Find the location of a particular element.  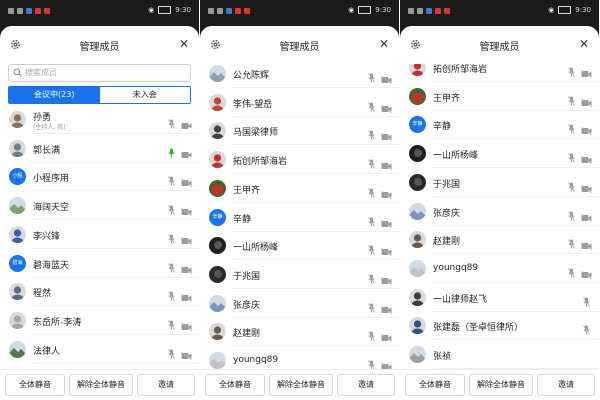

tab-in-meeting: 会议中(23) is located at coordinates (54, 95).